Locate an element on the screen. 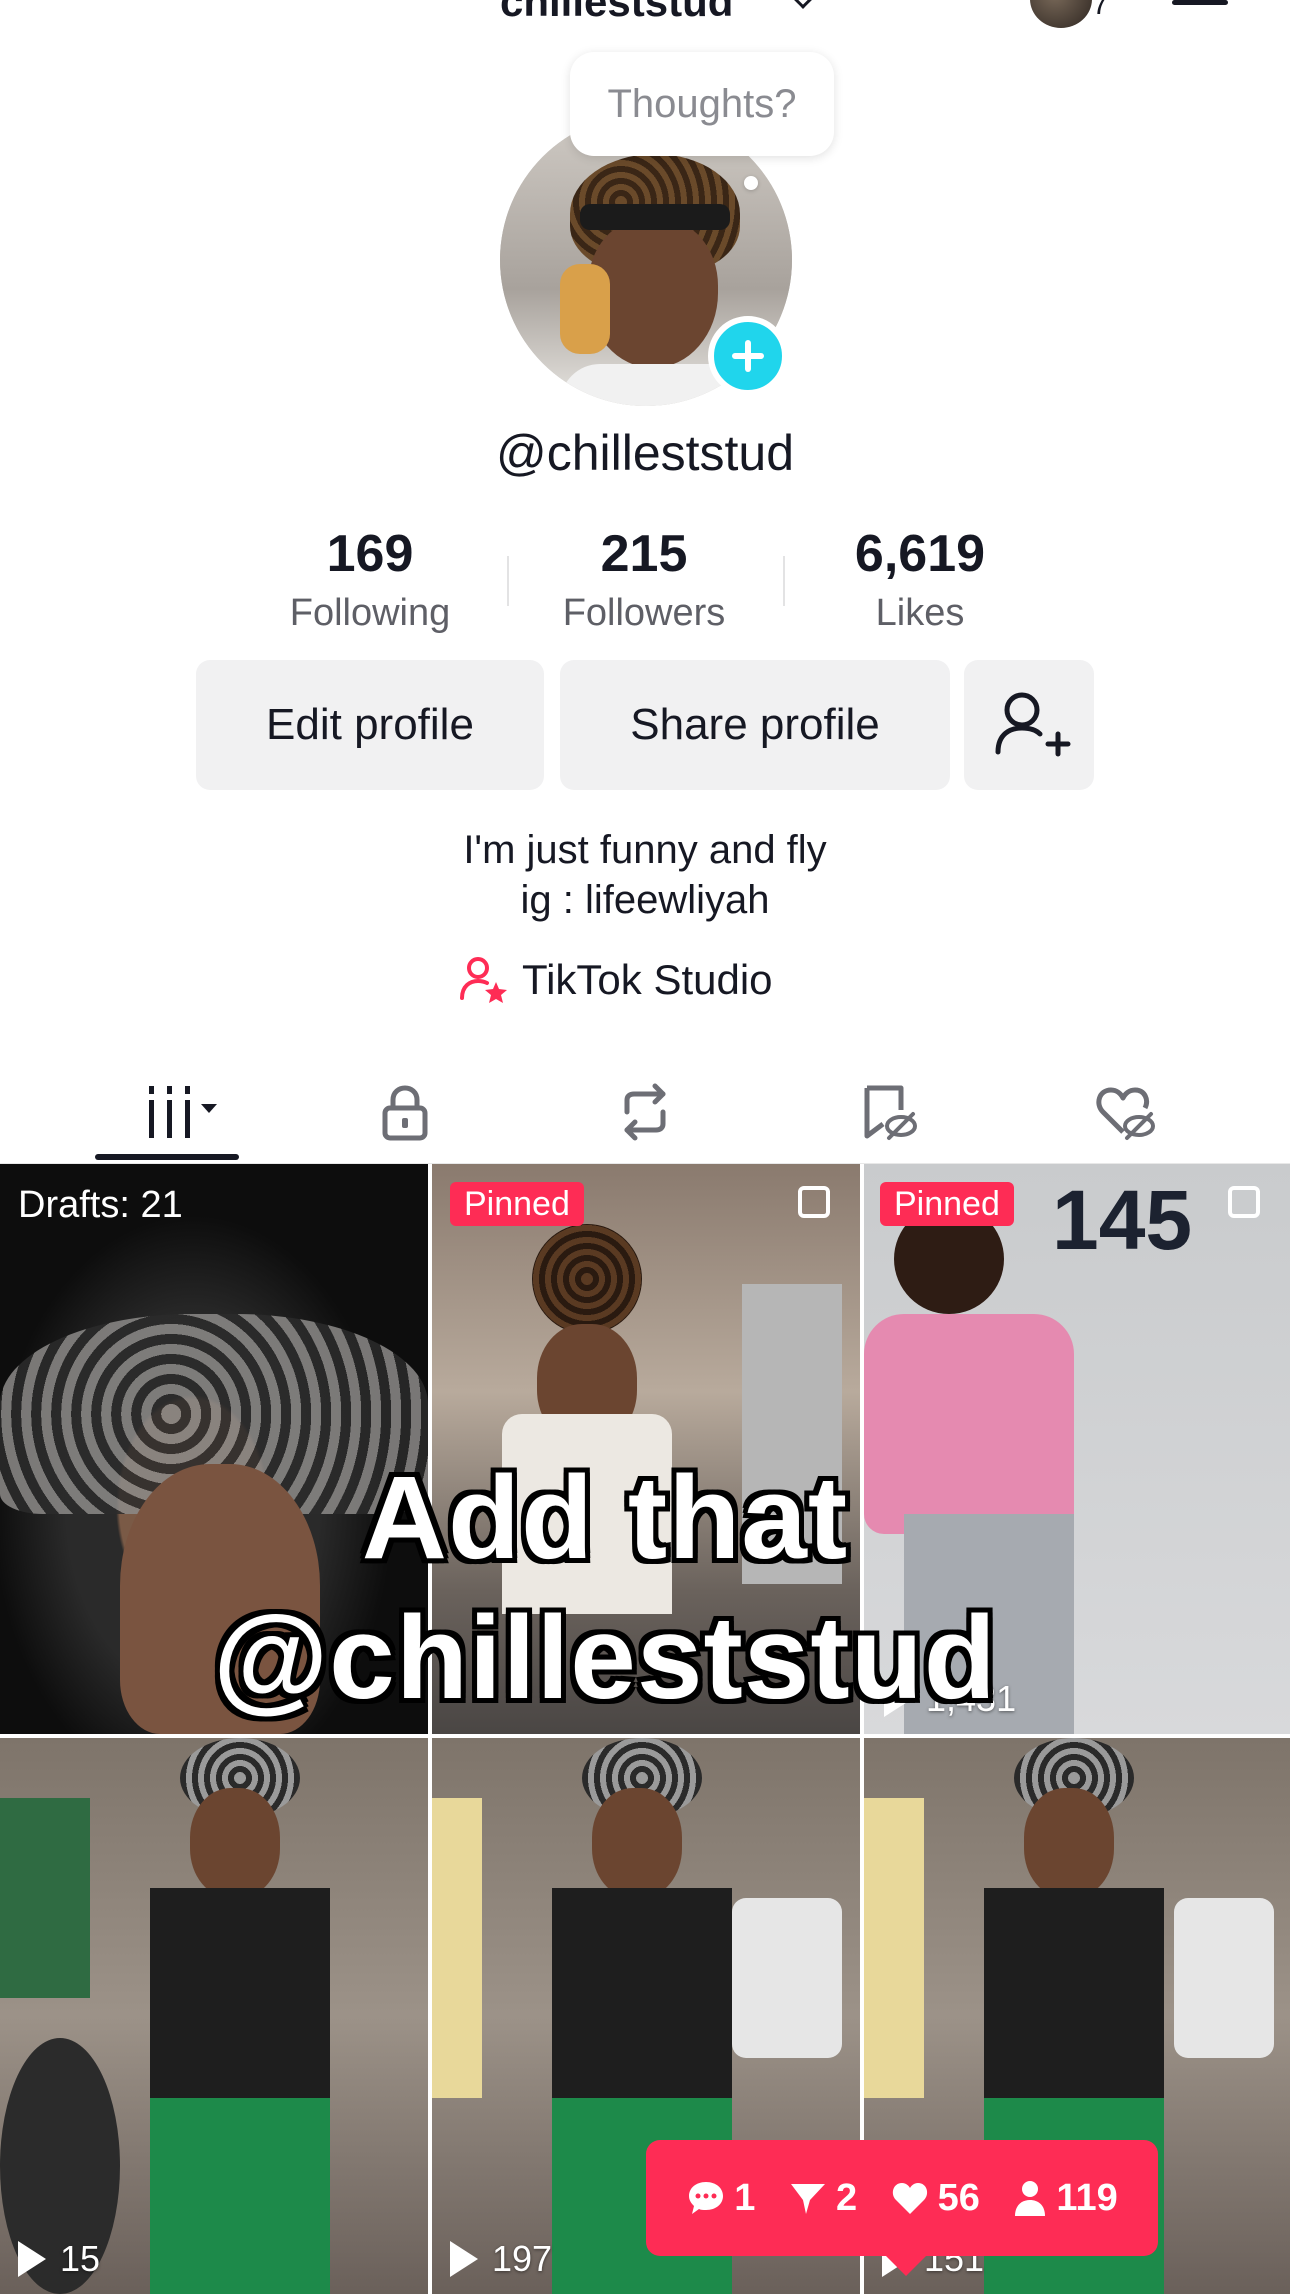 This screenshot has height=2294, width=1290. tab-favorites is located at coordinates (887, 1112).